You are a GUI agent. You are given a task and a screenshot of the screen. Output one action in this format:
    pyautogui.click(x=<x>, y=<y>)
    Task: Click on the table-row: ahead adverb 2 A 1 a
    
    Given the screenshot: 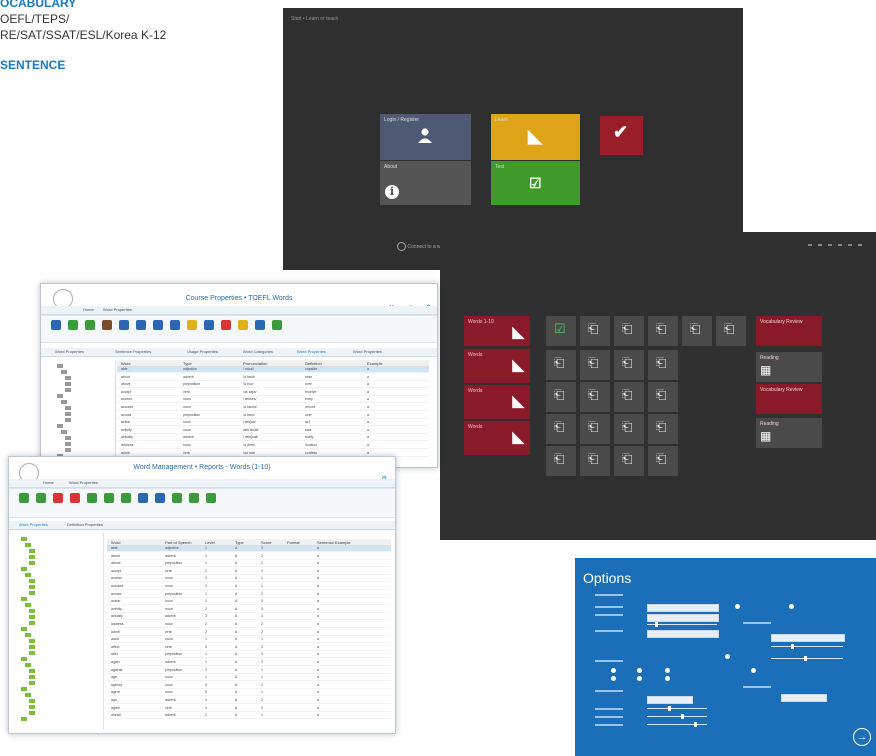 What is the action you would take?
    pyautogui.click(x=249, y=716)
    